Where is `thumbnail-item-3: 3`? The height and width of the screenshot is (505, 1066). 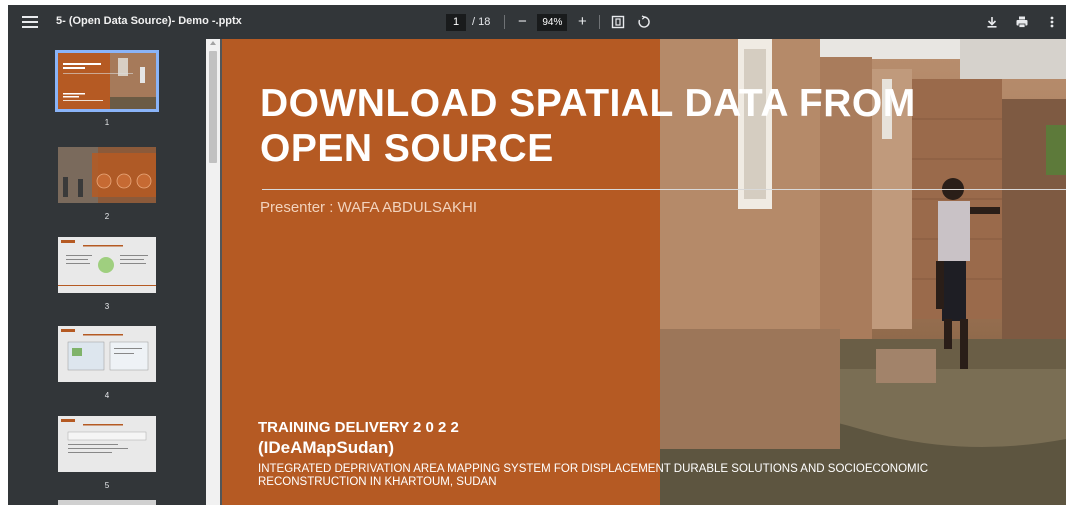 thumbnail-item-3: 3 is located at coordinates (107, 271).